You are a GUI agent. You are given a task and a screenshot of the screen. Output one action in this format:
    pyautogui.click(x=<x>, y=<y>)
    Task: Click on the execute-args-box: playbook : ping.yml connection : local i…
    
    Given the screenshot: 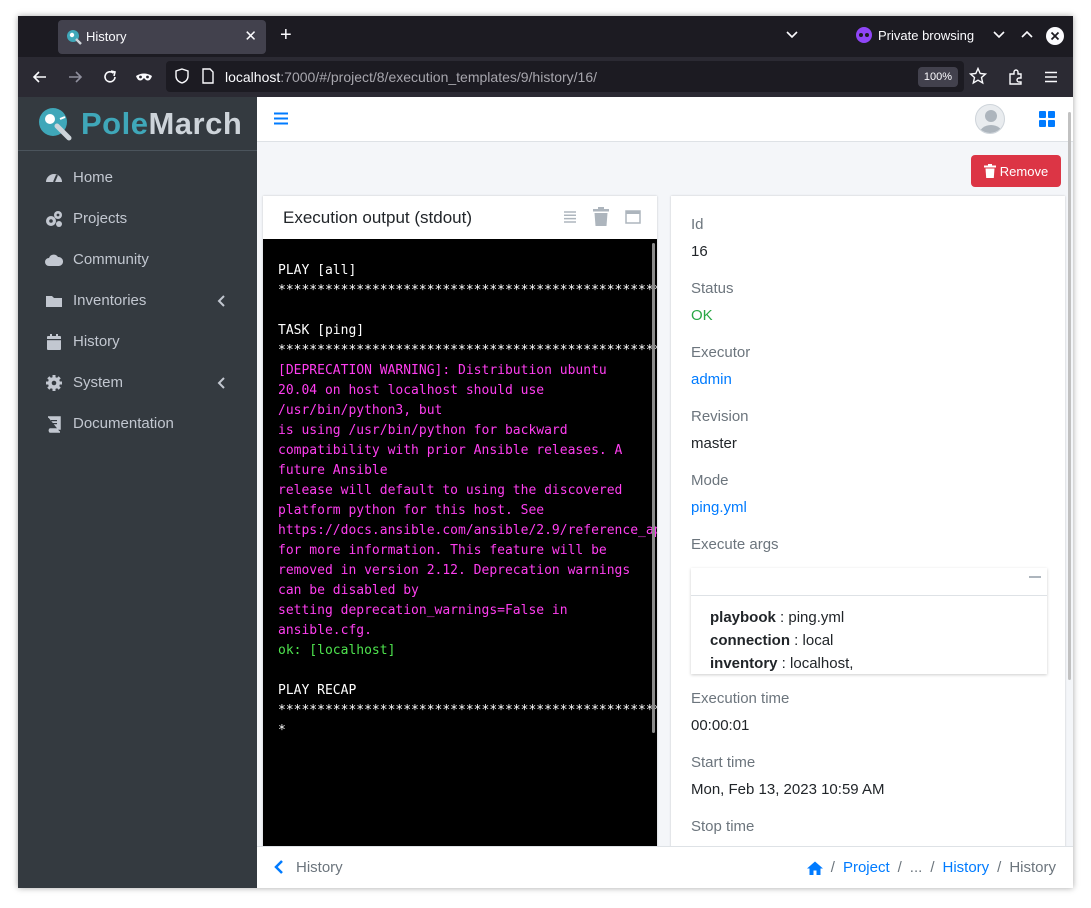 What is the action you would take?
    pyautogui.click(x=869, y=621)
    